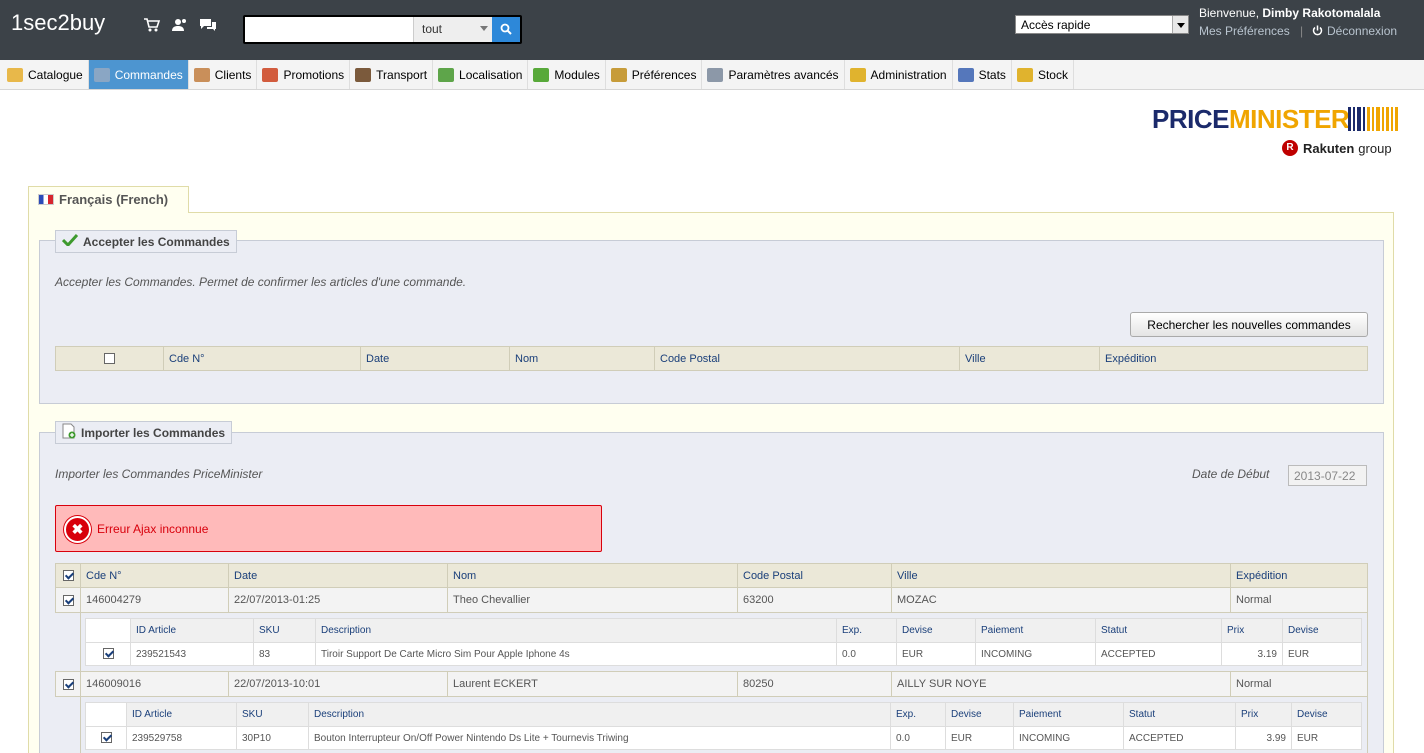 This screenshot has width=1424, height=753. What do you see at coordinates (180, 26) in the screenshot?
I see `users-icon` at bounding box center [180, 26].